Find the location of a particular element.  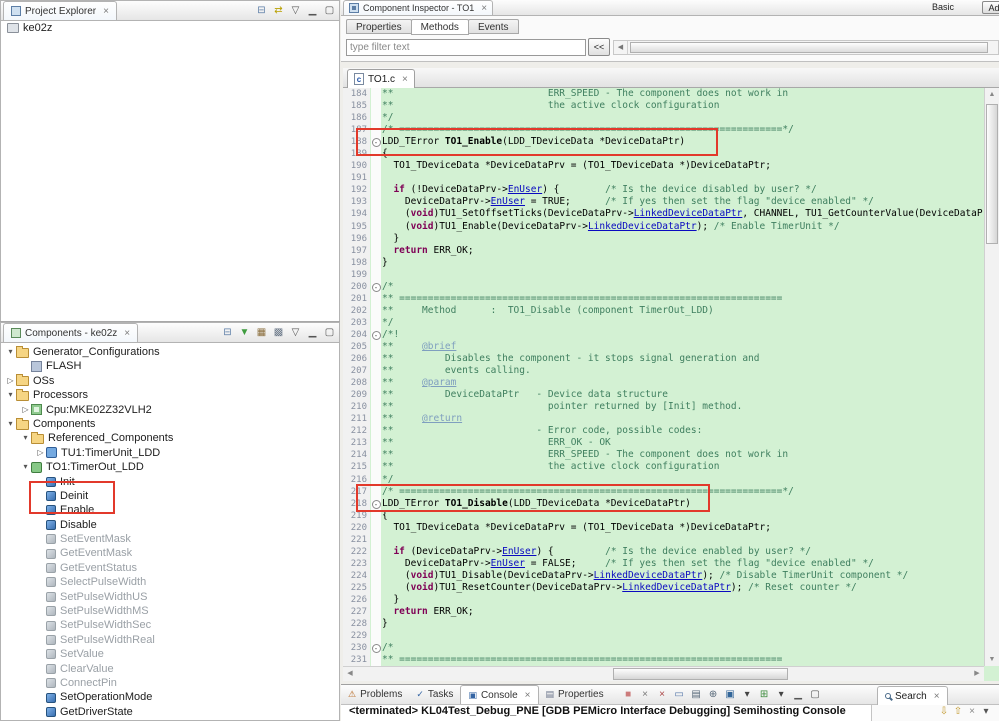

cancel-search-icon: × is located at coordinates (972, 712).